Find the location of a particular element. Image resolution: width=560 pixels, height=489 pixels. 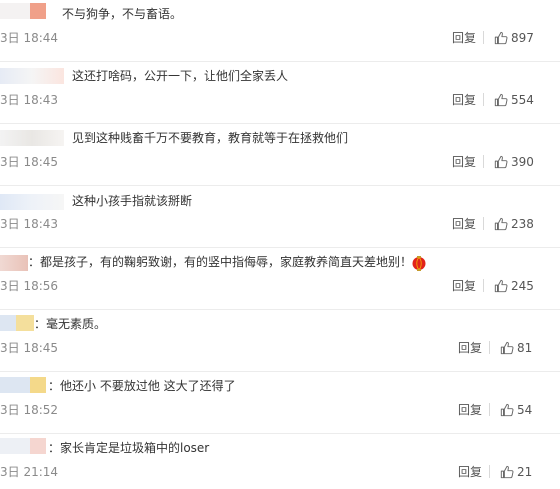

comment-item: ：毫无素质。 3日 18:45 回复 81 is located at coordinates (280, 341).